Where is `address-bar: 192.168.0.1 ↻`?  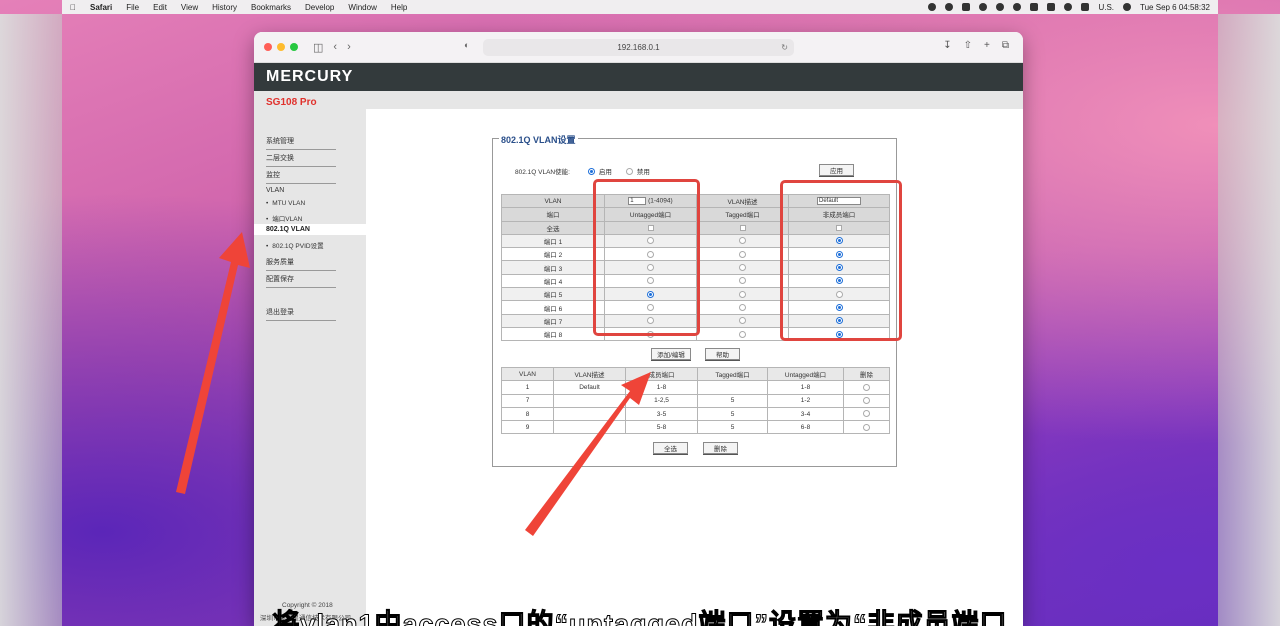 address-bar: 192.168.0.1 ↻ is located at coordinates (638, 47).